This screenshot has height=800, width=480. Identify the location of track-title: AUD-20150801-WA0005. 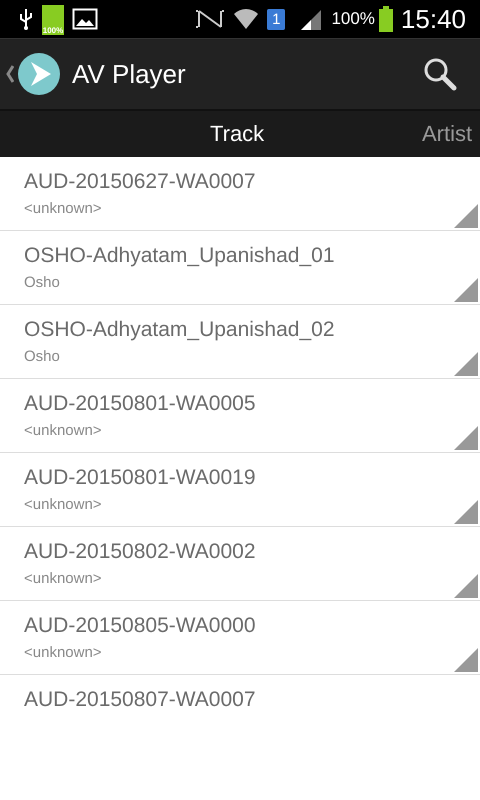
(240, 404).